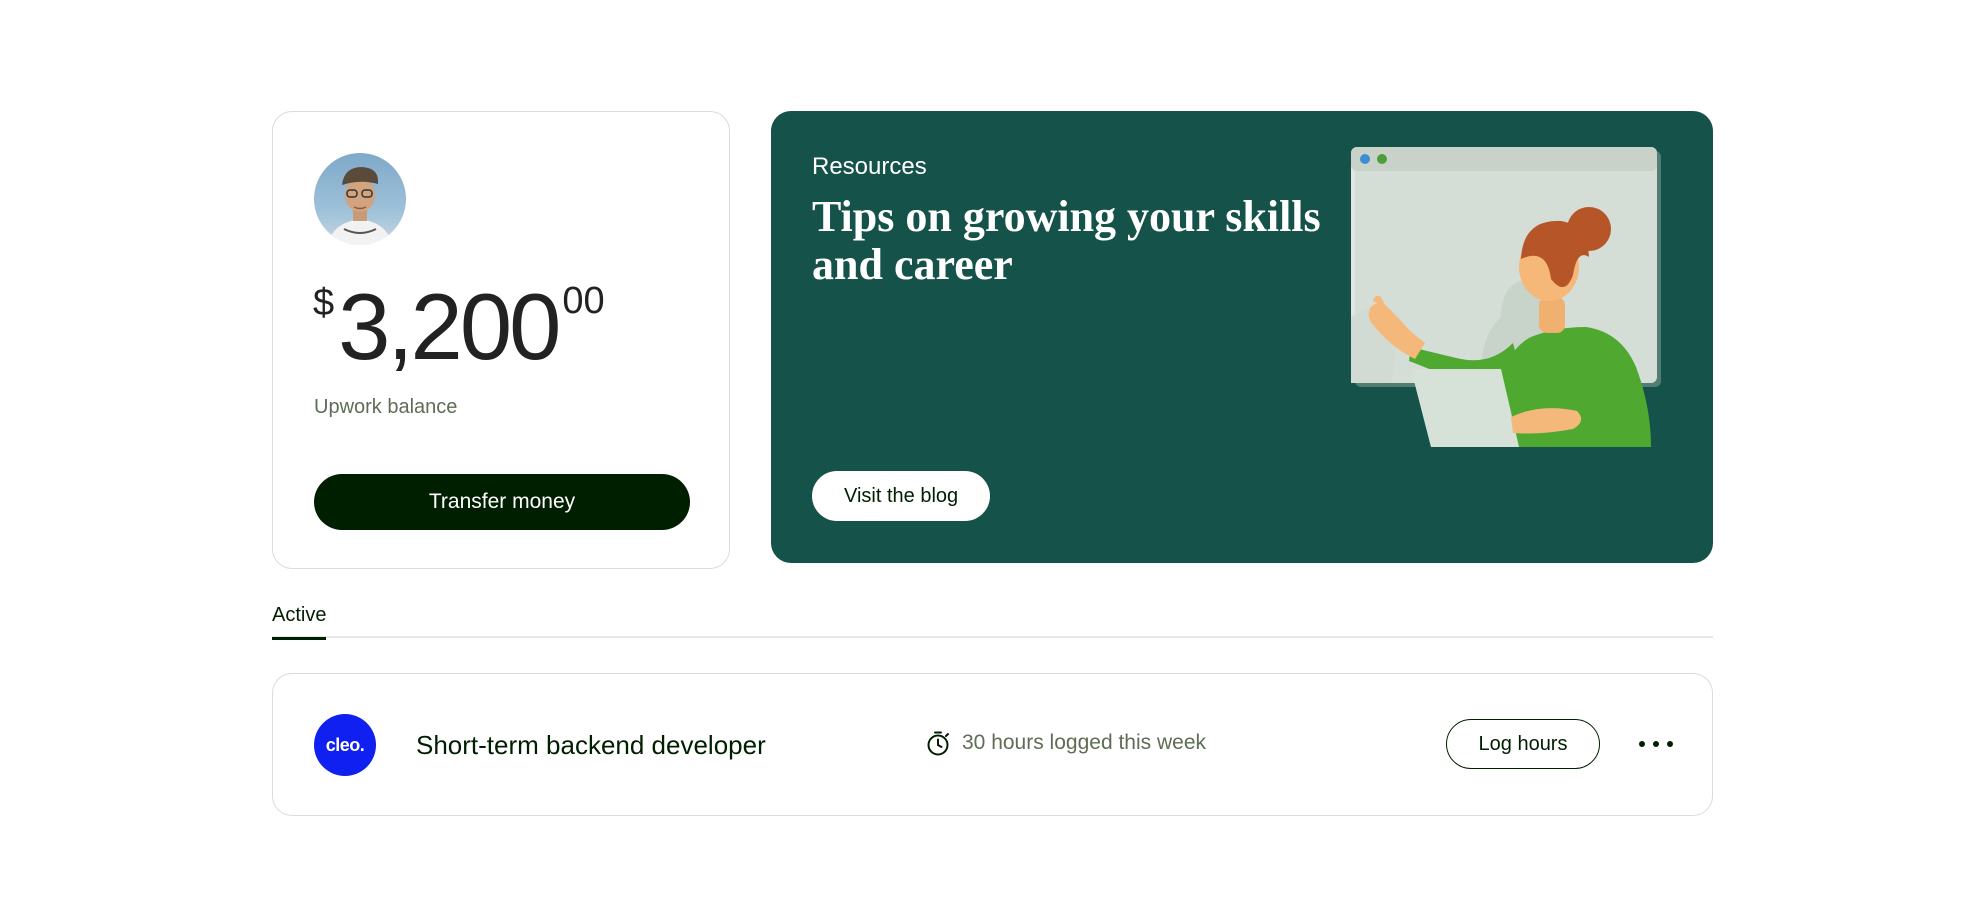  I want to click on more-options-icon, so click(1656, 744).